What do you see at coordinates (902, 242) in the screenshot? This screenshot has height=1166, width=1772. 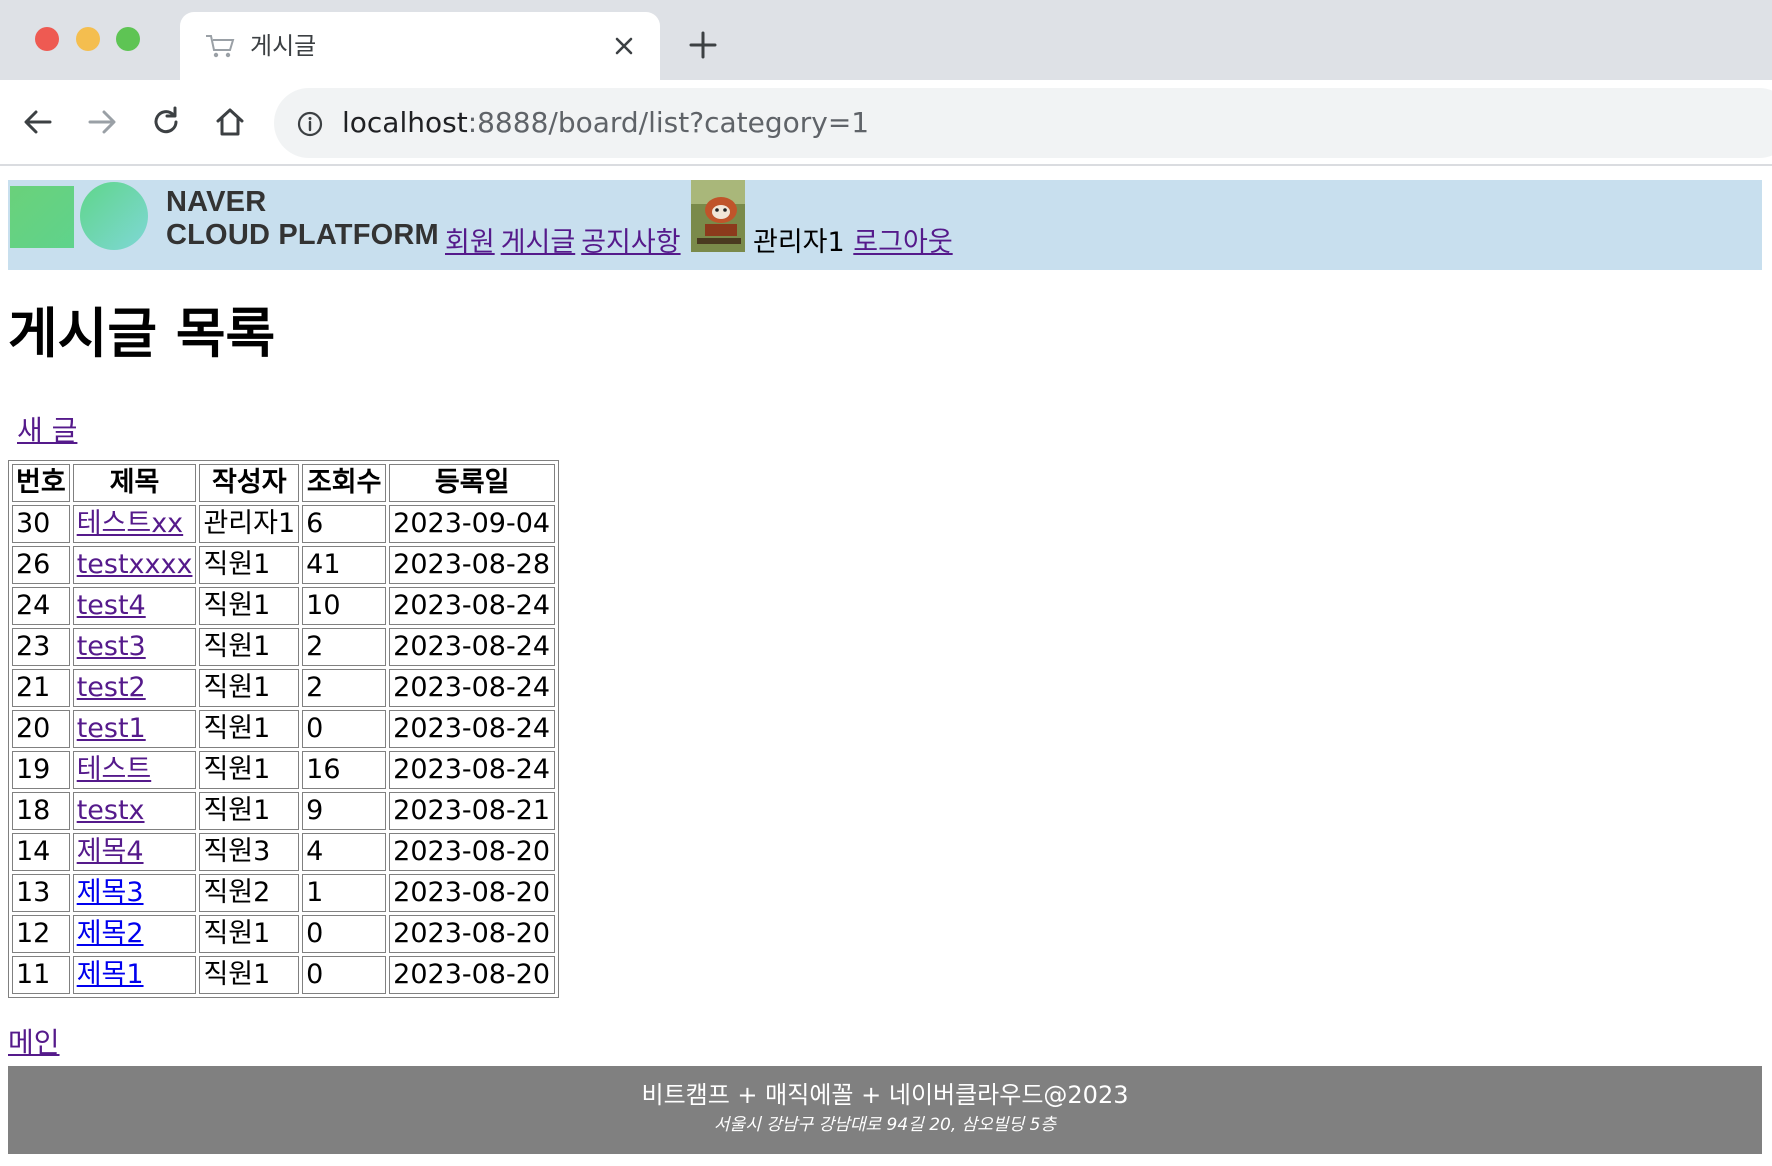 I see `logout-link: 로그아웃` at bounding box center [902, 242].